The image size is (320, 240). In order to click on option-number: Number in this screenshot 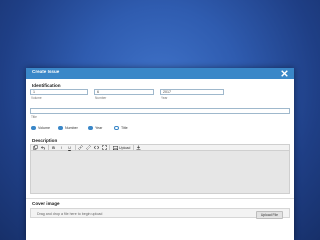, I will do `click(68, 128)`.